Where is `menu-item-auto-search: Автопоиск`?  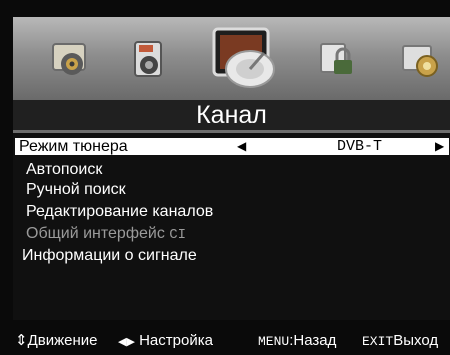 menu-item-auto-search: Автопоиск is located at coordinates (64, 170).